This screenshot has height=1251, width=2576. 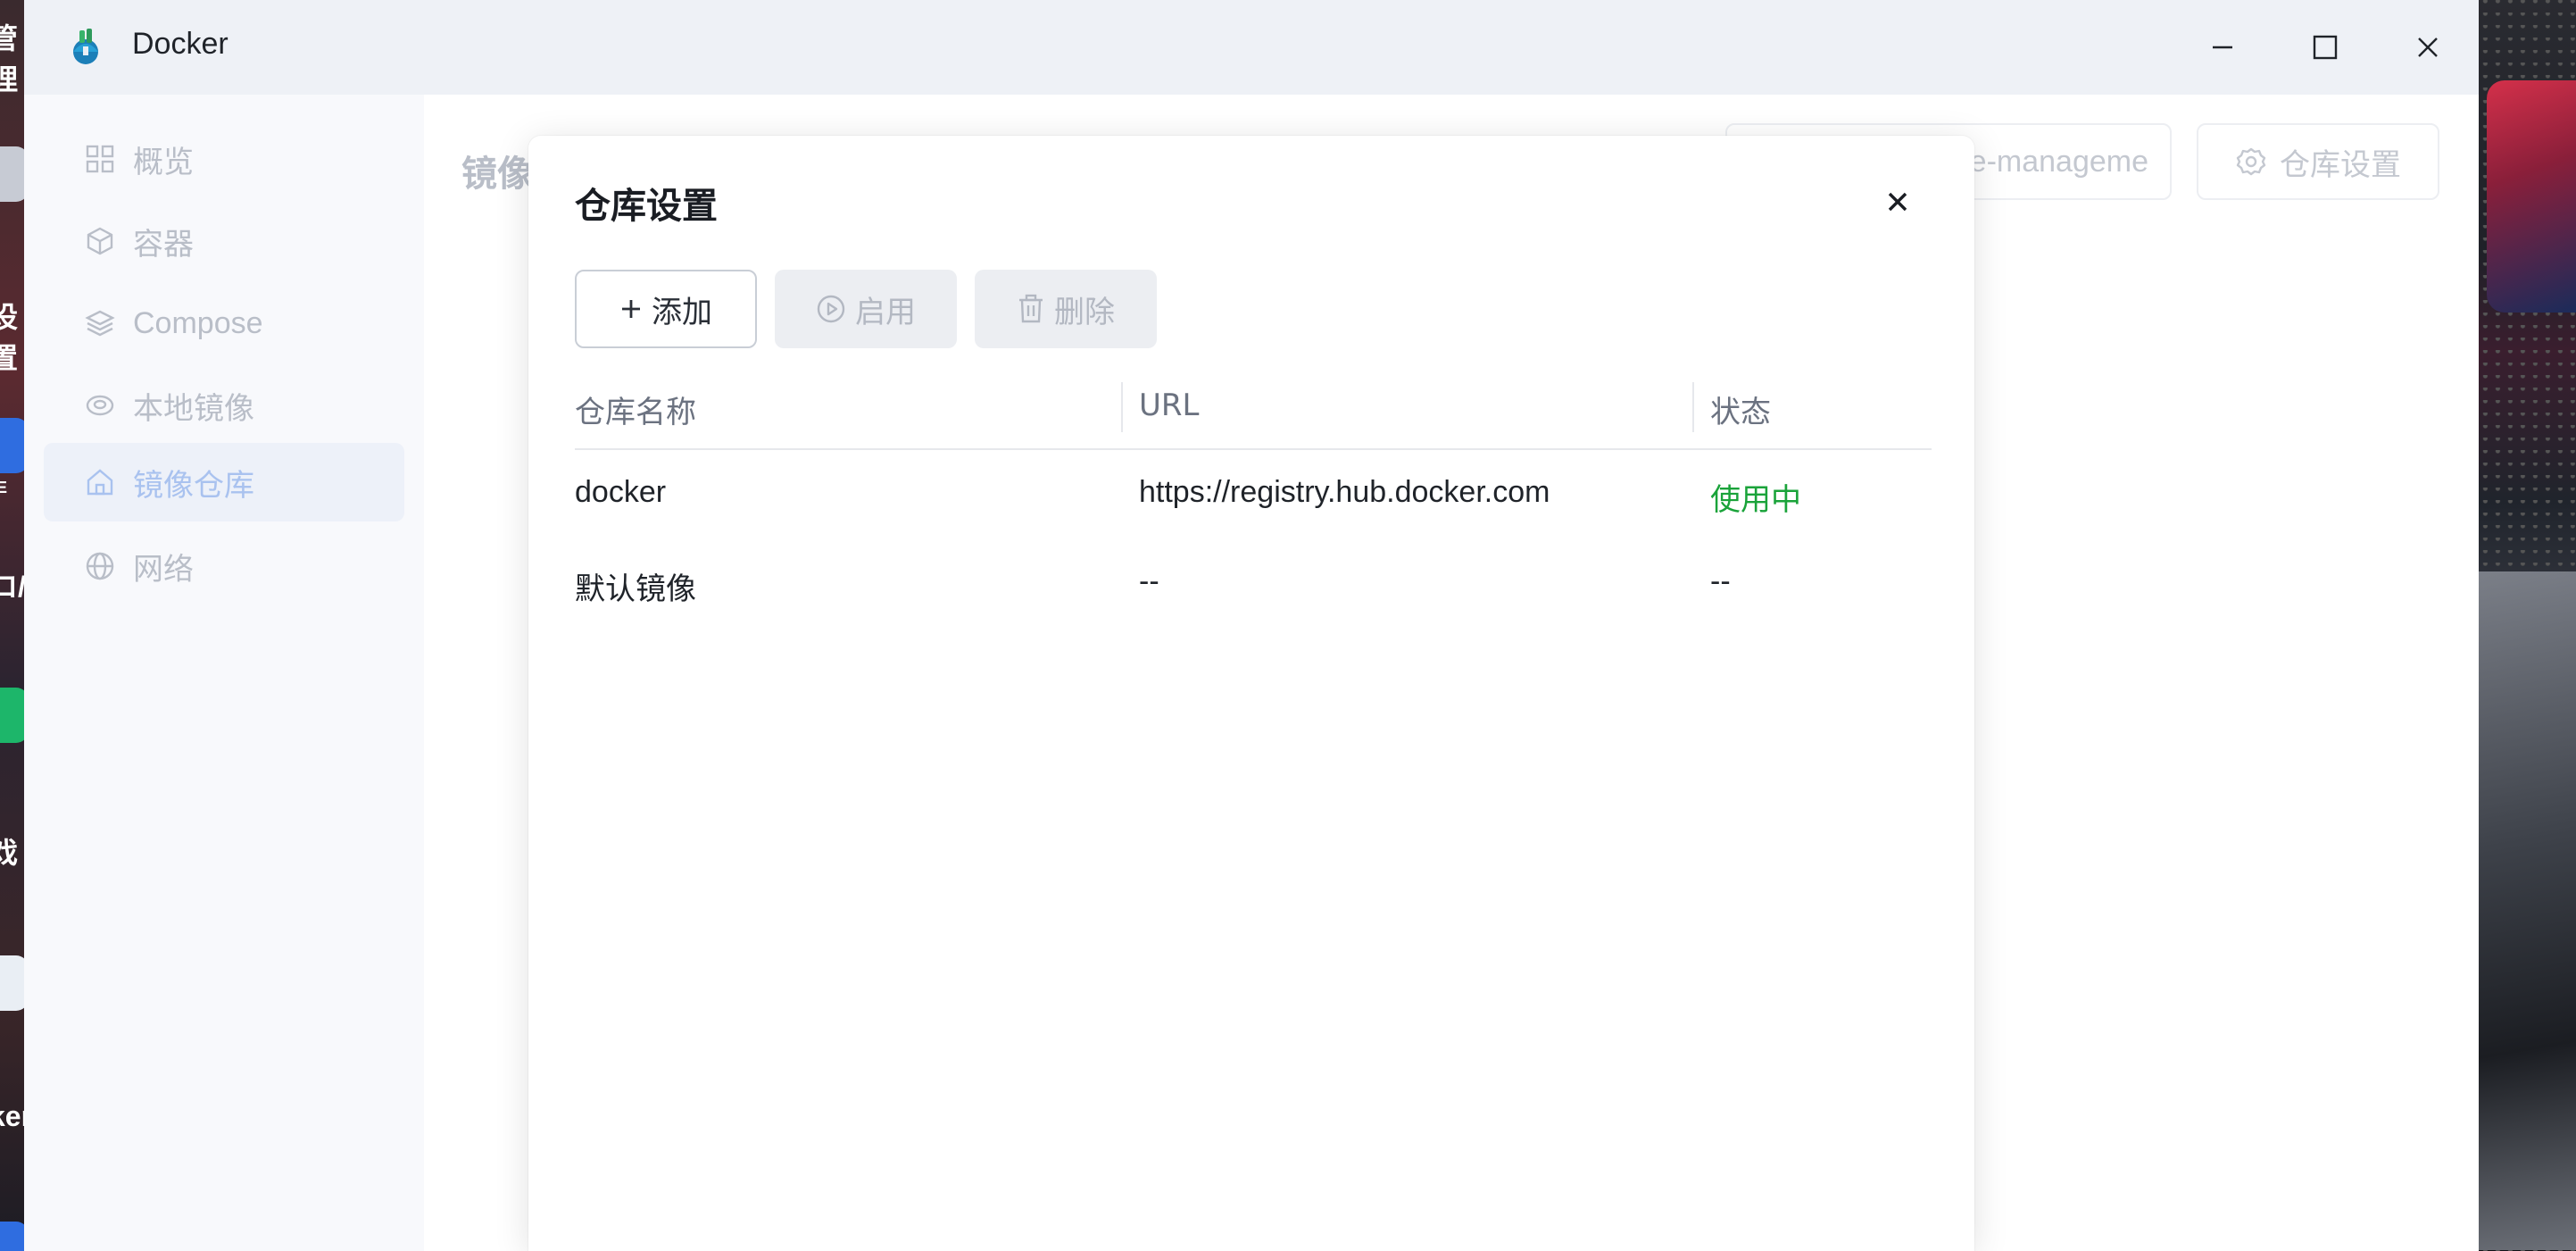 What do you see at coordinates (193, 408) in the screenshot?
I see `sidebar-item-label: 本地镜像` at bounding box center [193, 408].